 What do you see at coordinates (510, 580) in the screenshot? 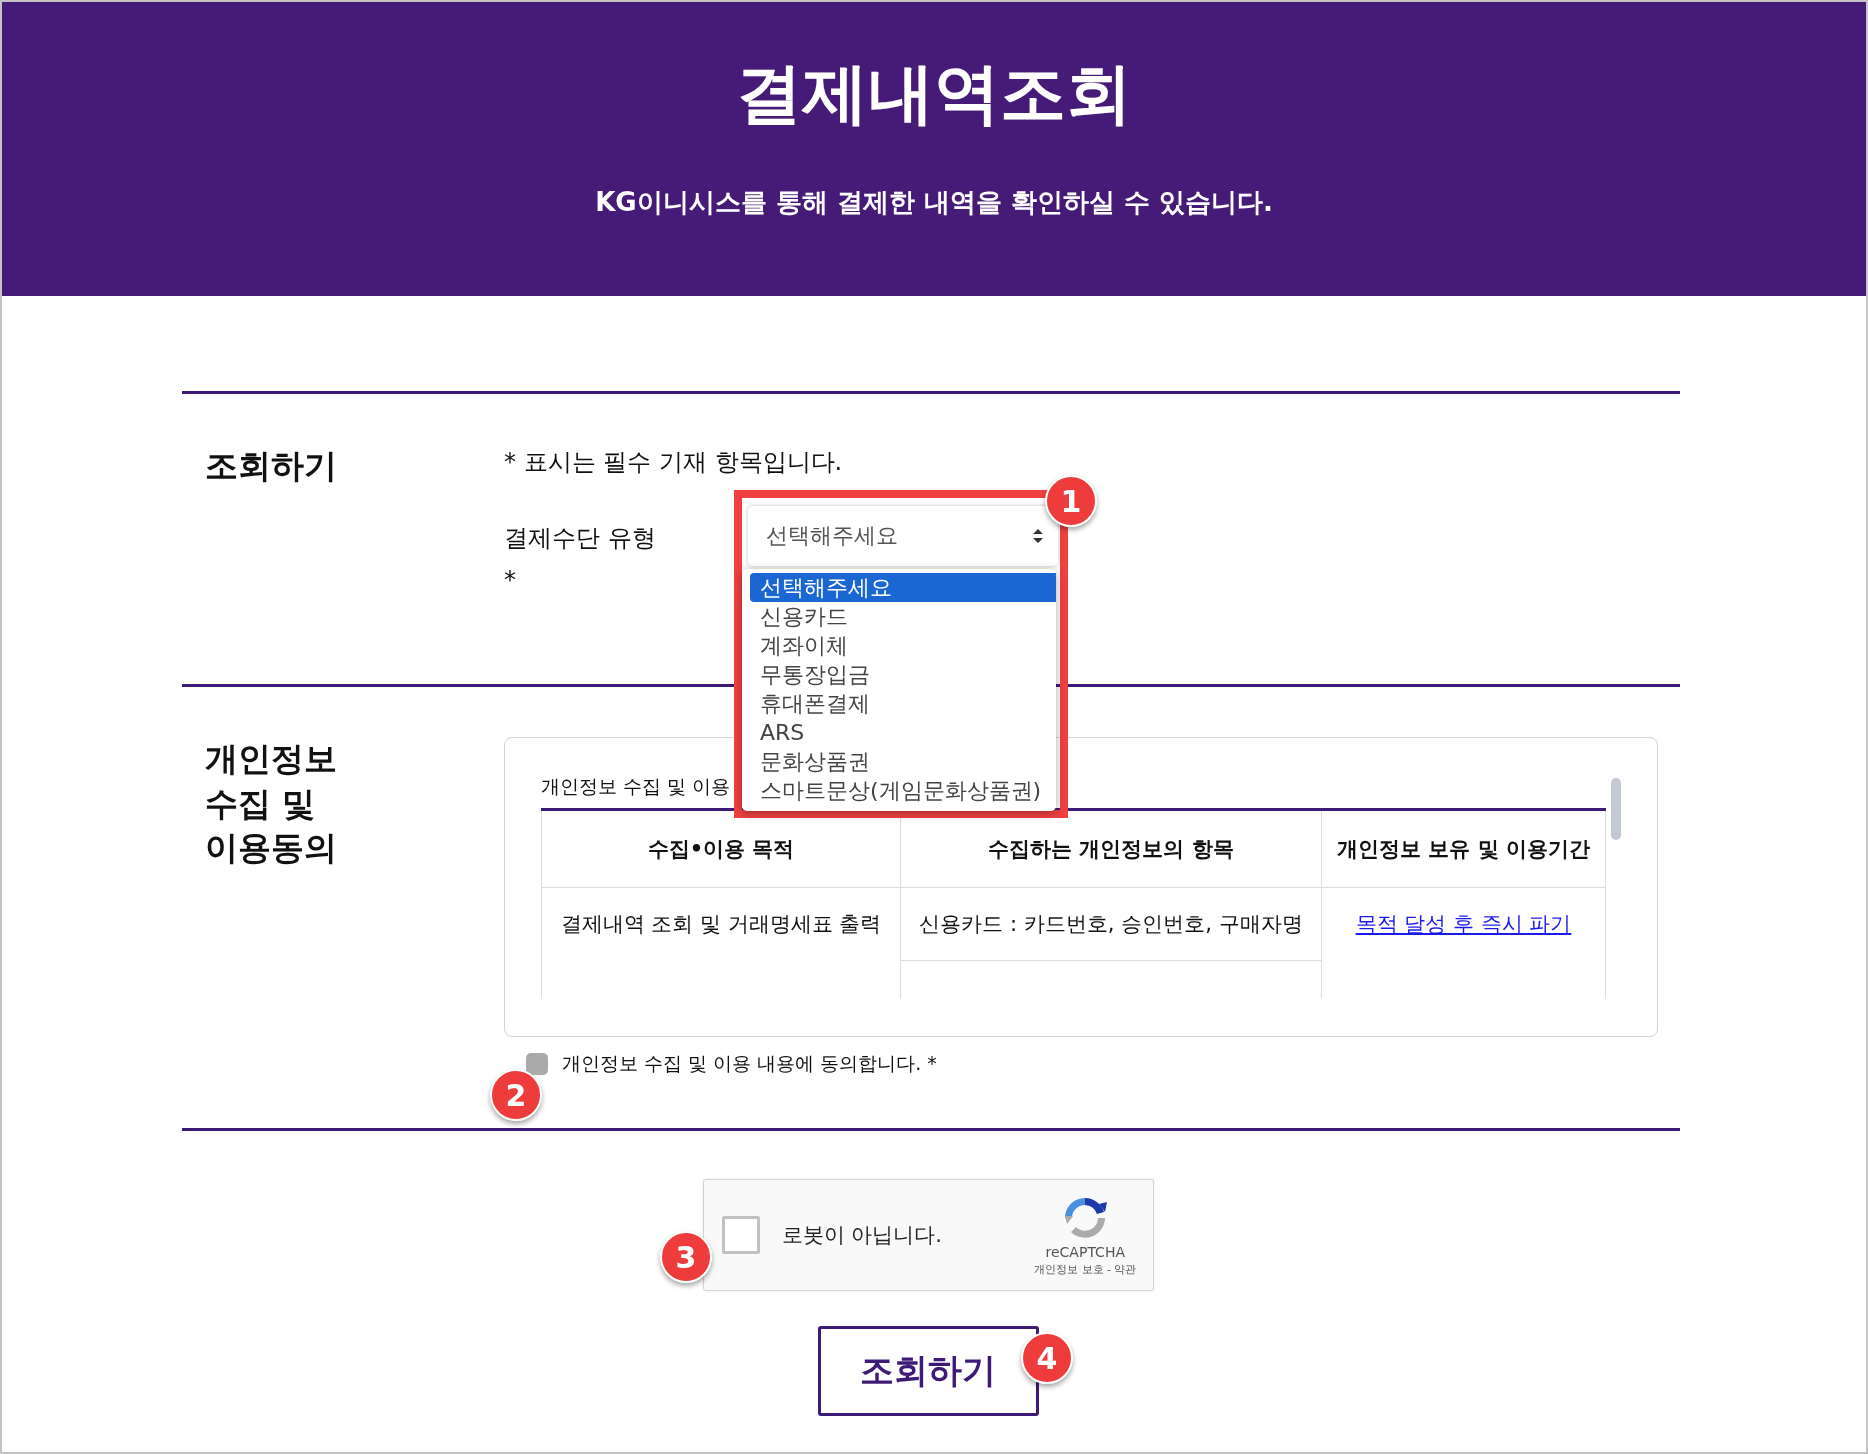
I see `required-mark: *` at bounding box center [510, 580].